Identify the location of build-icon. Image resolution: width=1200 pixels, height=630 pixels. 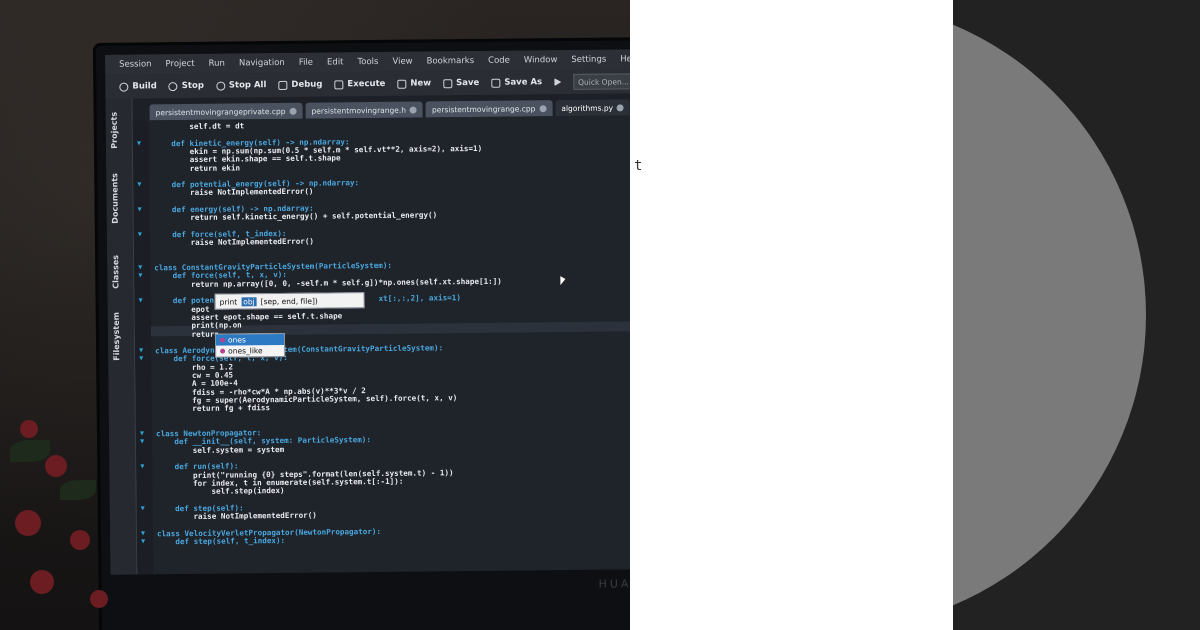
(124, 87).